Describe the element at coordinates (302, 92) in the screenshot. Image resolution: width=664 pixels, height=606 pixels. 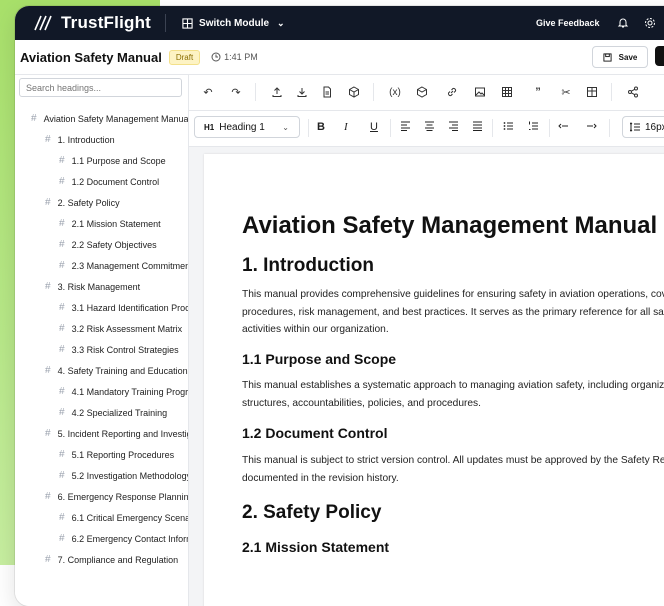
I see `download-icon` at that location.